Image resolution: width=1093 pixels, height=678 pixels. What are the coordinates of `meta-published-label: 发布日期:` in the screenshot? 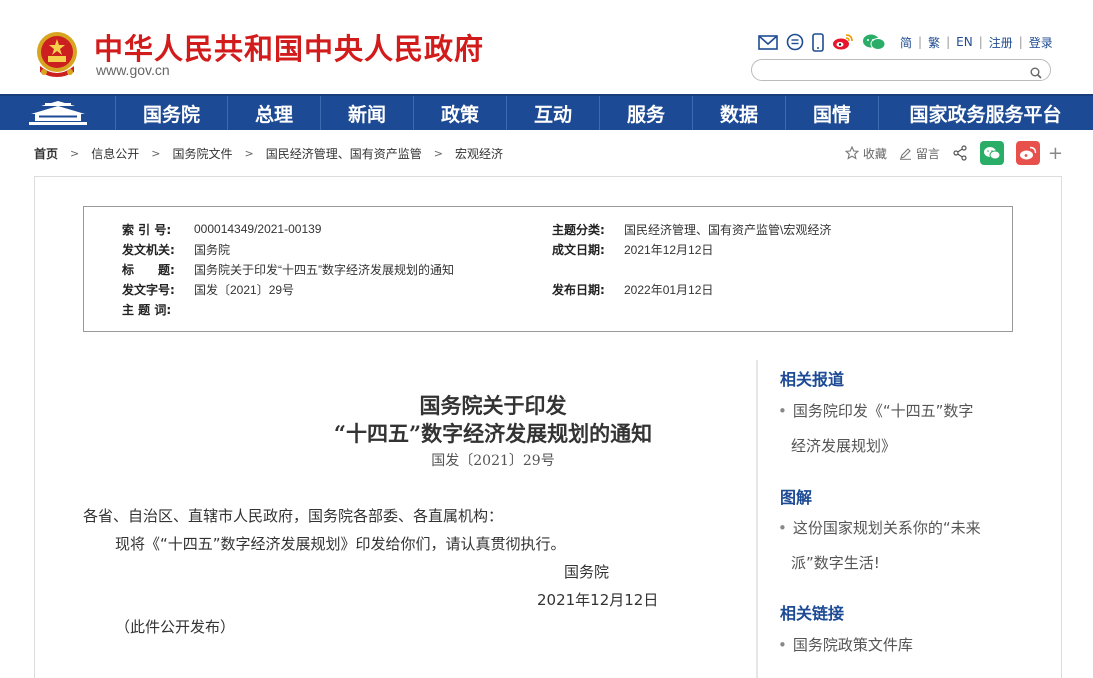 It's located at (578, 289).